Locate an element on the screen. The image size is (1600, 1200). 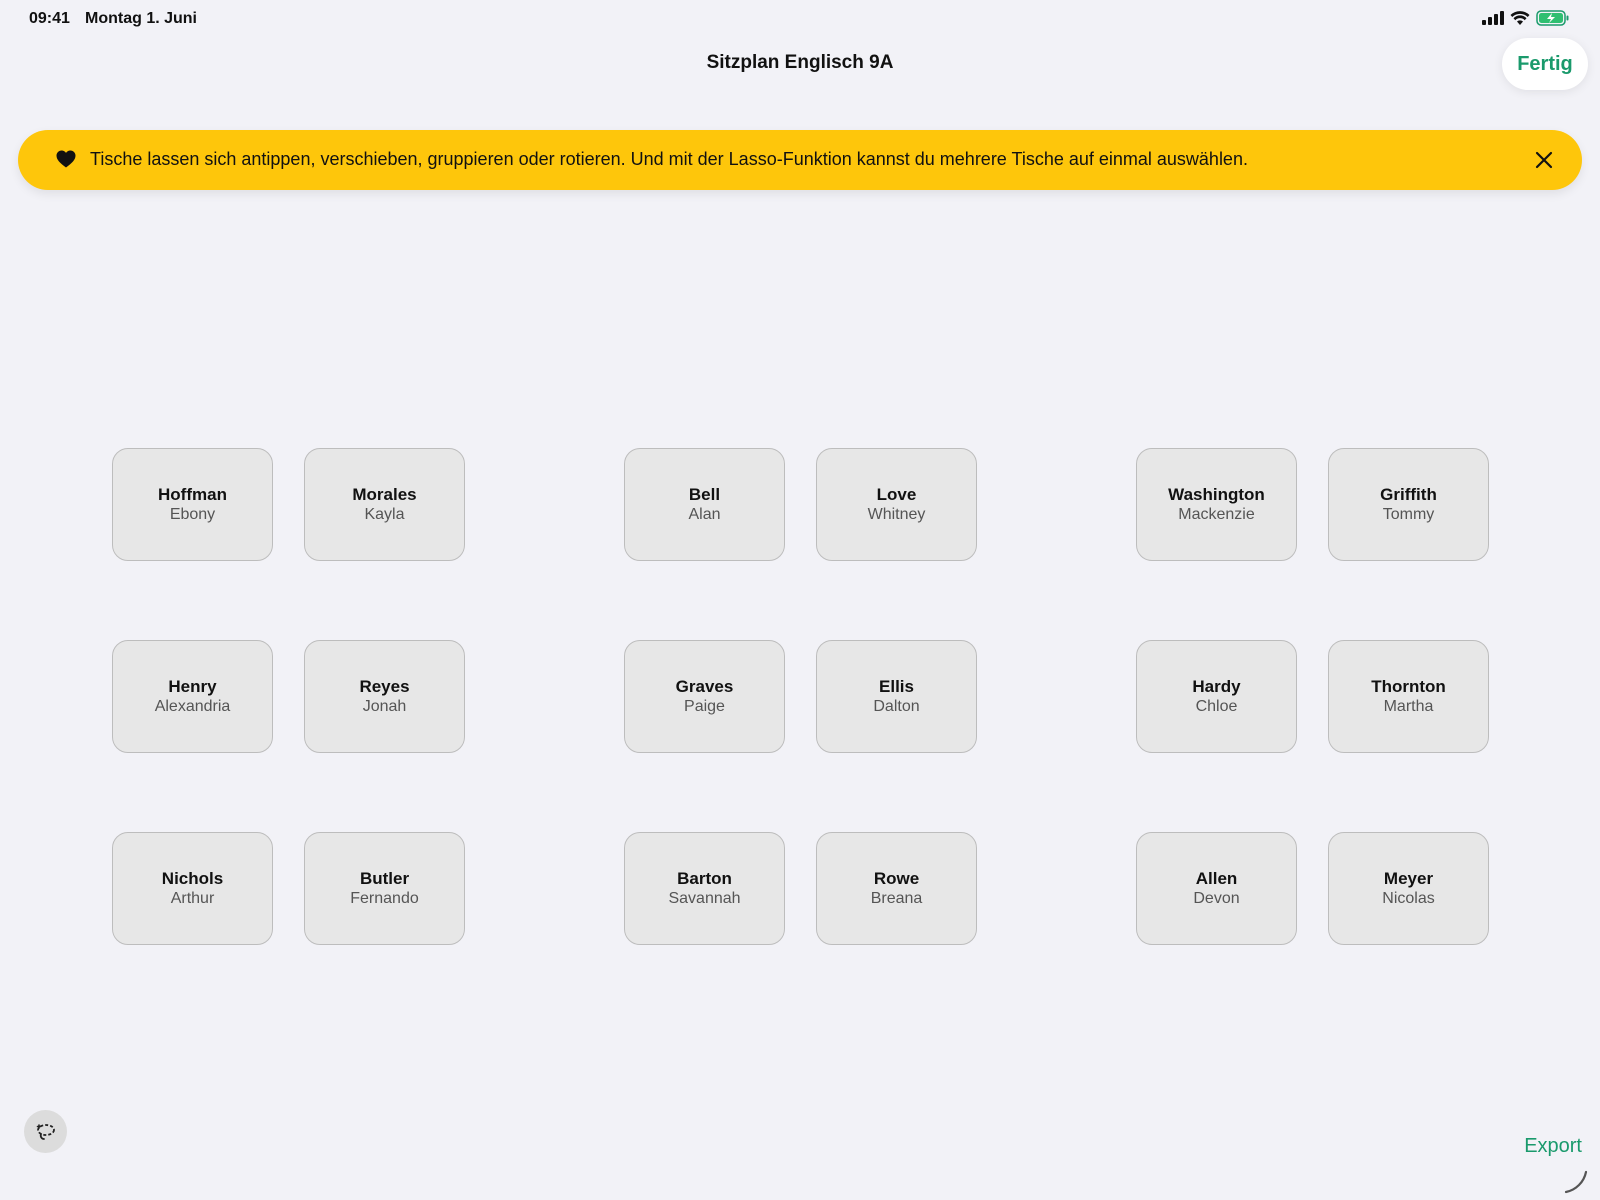
status-bar: 09:41 Montag 1. Juni is located at coordinates (800, 18).